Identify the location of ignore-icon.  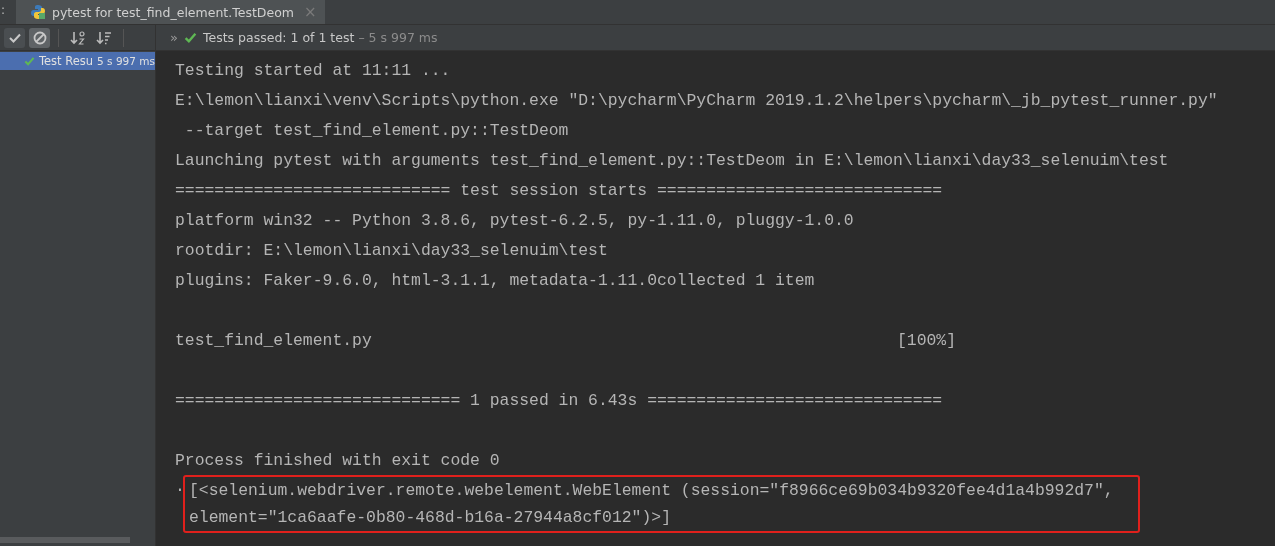
(39, 37).